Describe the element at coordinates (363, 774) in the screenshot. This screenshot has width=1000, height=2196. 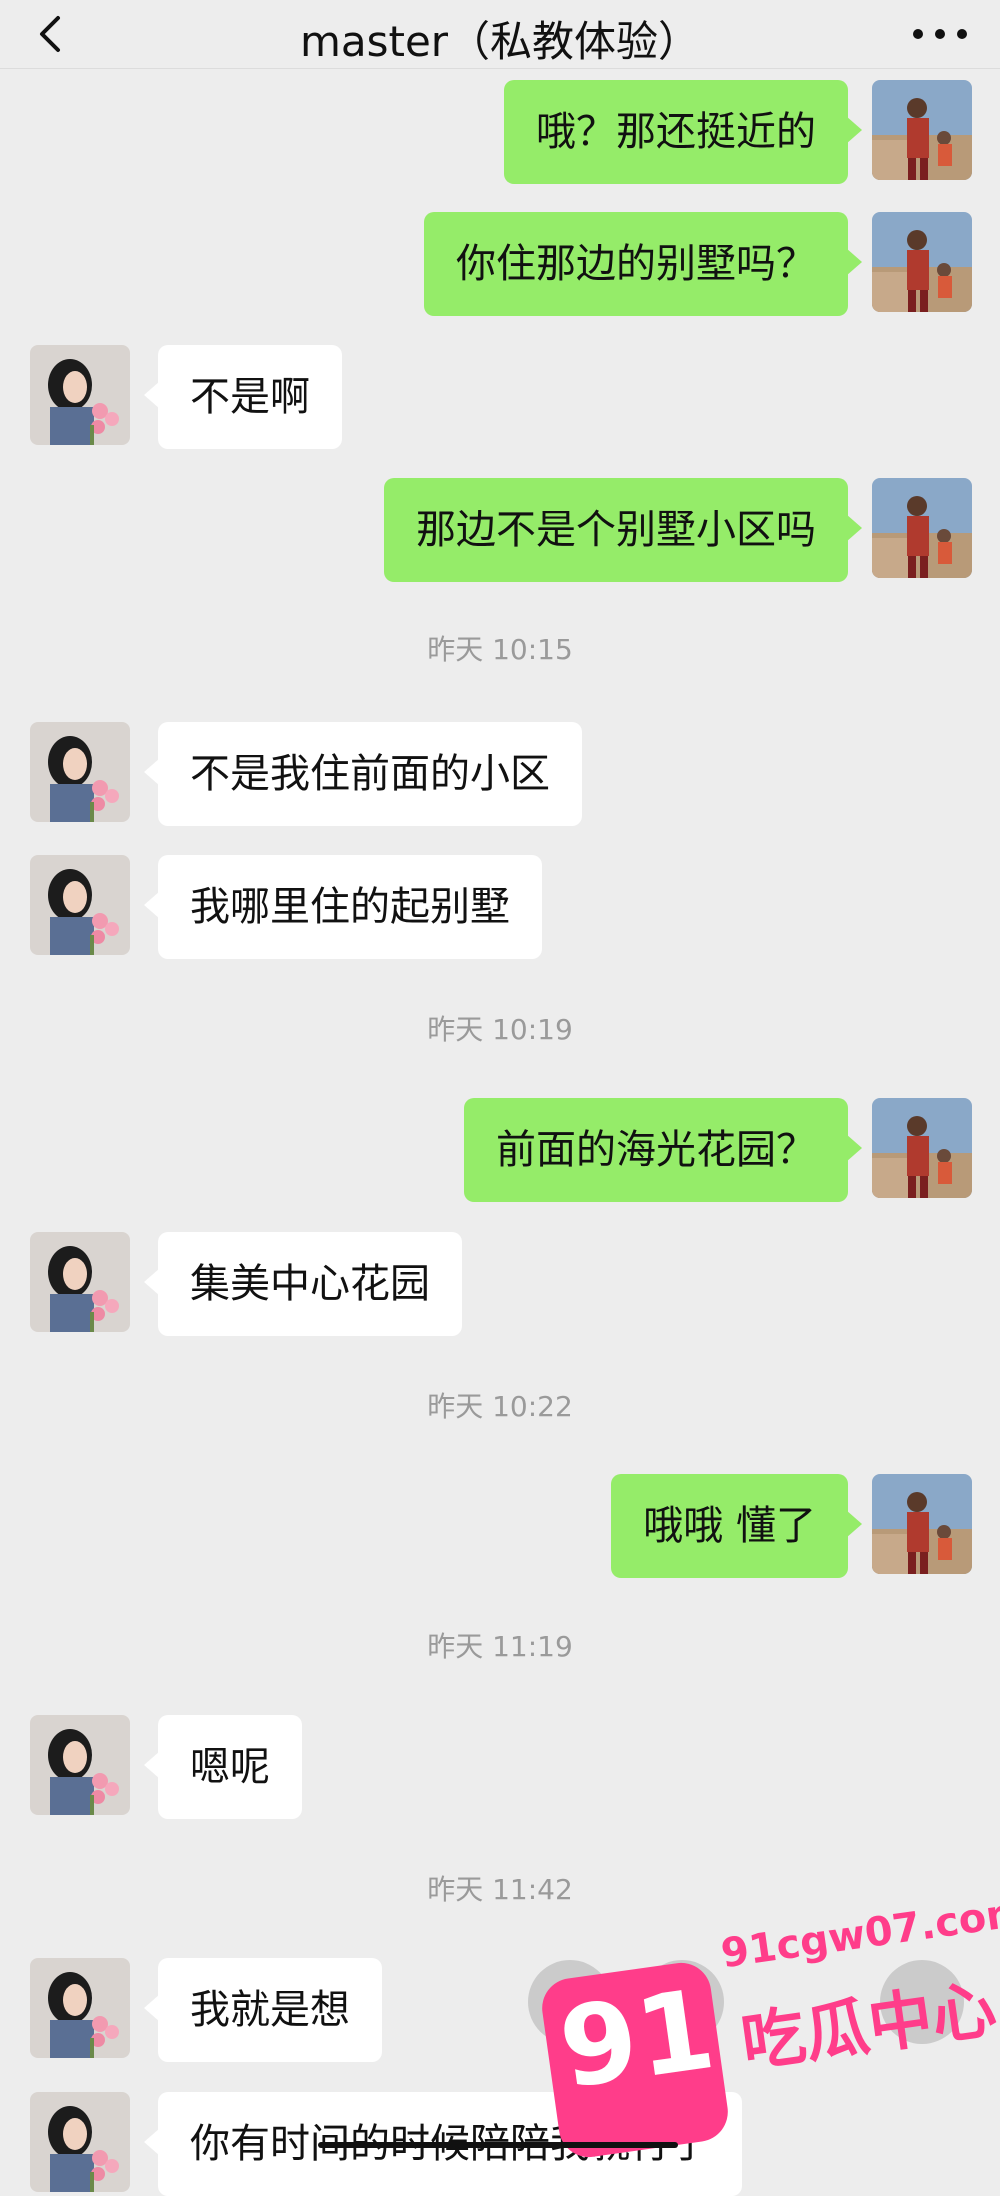
I see `message-bubble: 不是我住前面的小区` at that location.